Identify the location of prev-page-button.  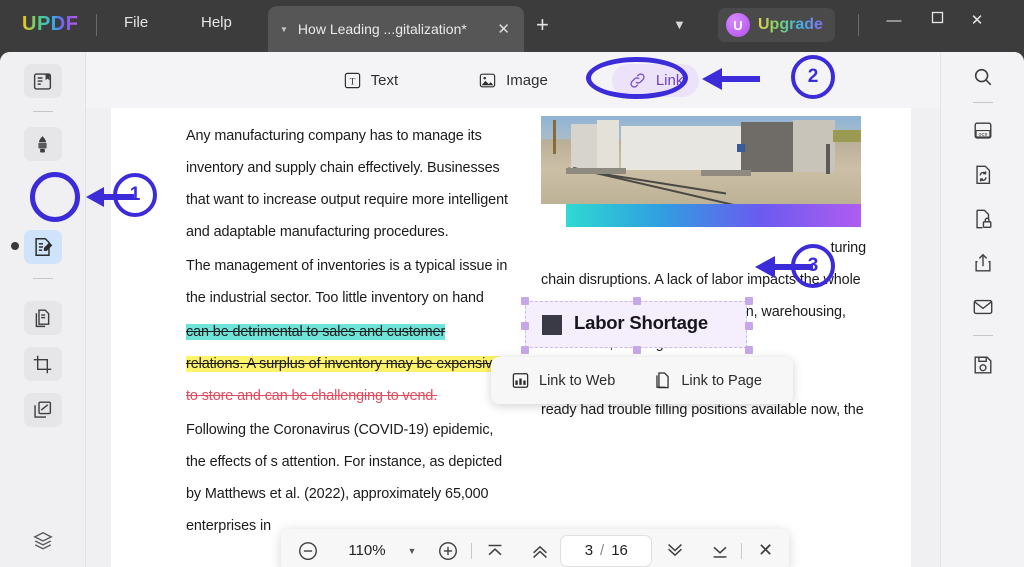
(539, 551).